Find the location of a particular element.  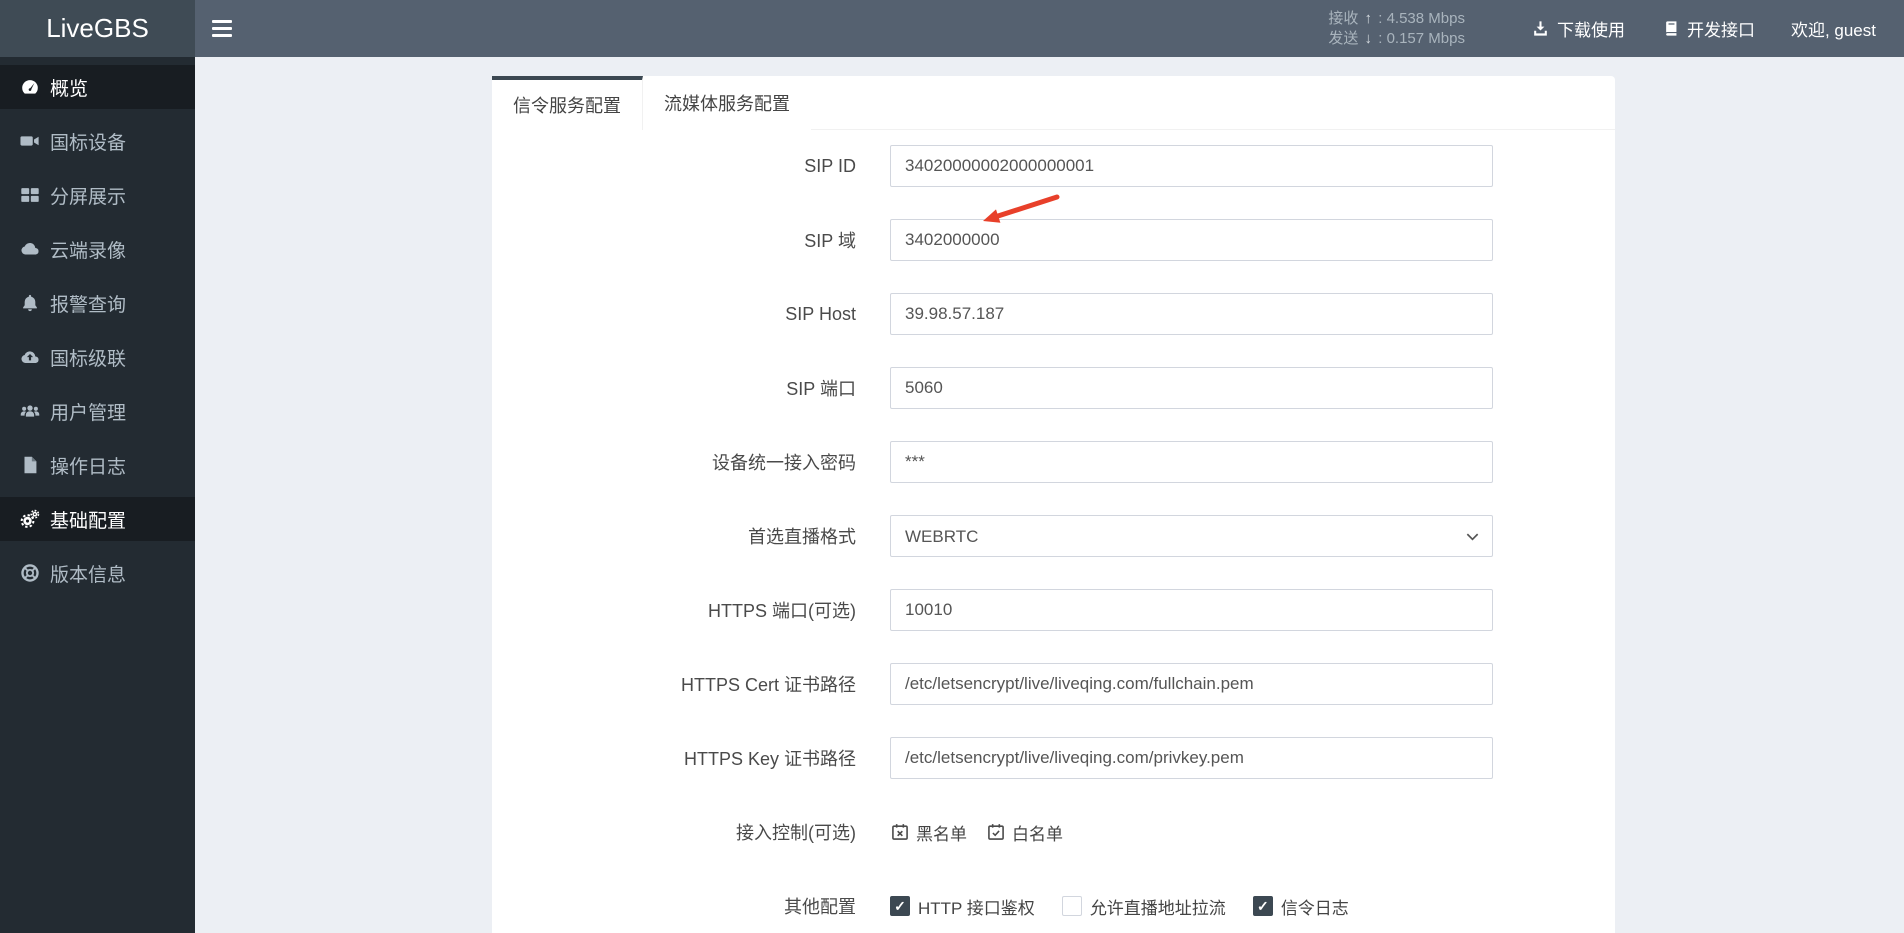

sidebar-item-split-screen: 分屏展示 is located at coordinates (97, 195).